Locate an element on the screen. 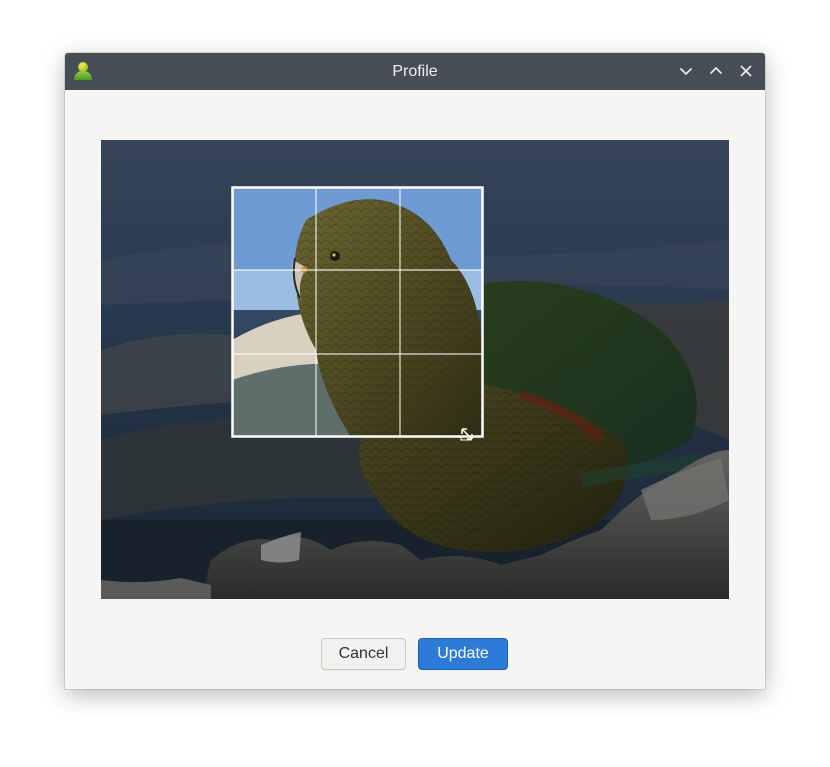 The height and width of the screenshot is (767, 830). chevron-up-icon is located at coordinates (716, 71).